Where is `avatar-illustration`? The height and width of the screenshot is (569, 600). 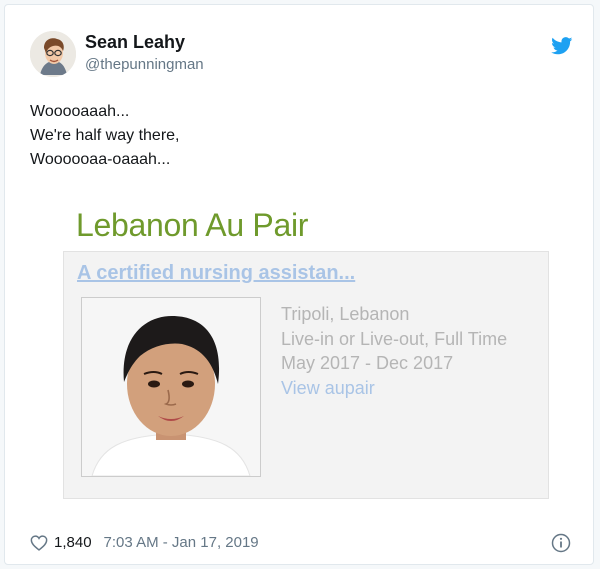 avatar-illustration is located at coordinates (53, 54).